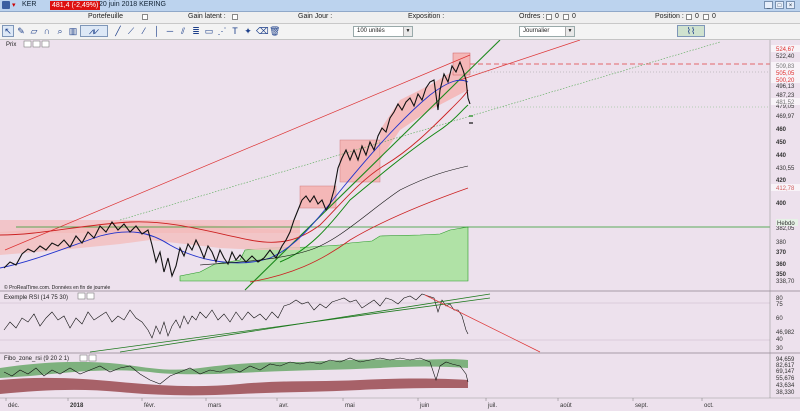  I want to click on fibo-settings-icon, so click(83, 358).